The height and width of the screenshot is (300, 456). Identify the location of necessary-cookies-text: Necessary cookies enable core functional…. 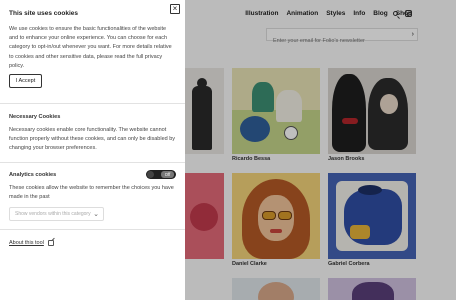
(92, 139).